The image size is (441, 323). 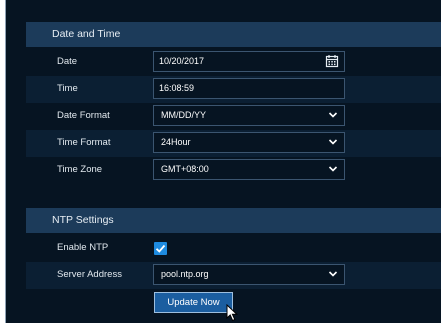 I want to click on time-format-row: Time Format 24Hour, so click(x=233, y=143).